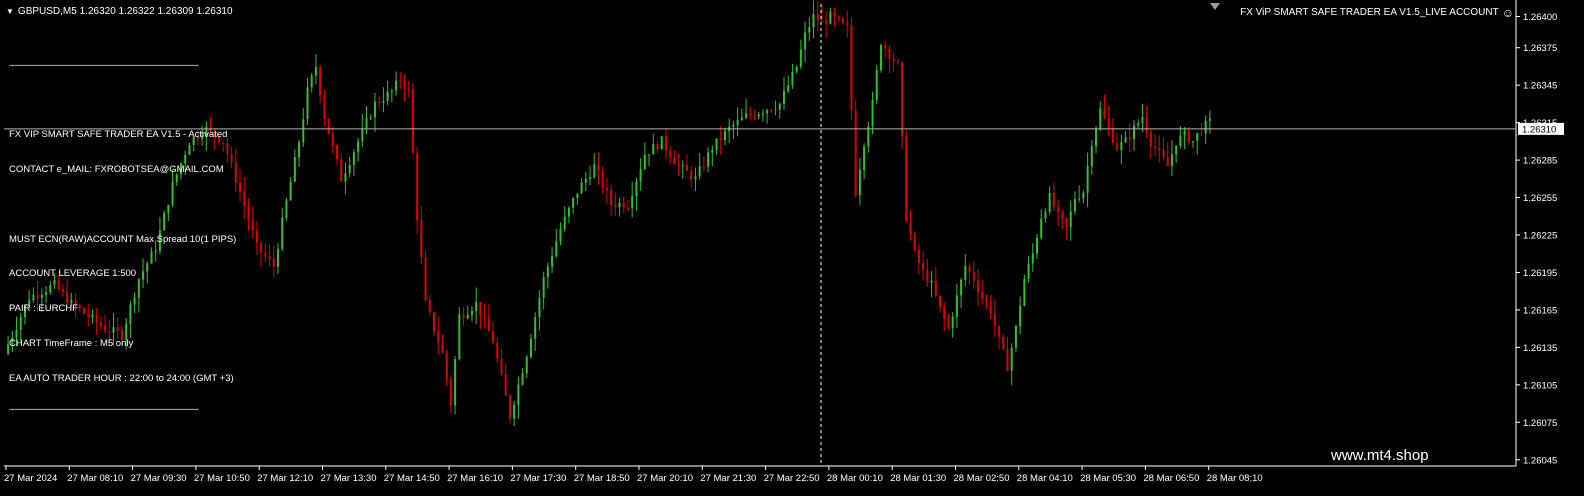 This screenshot has height=496, width=1584. What do you see at coordinates (222, 478) in the screenshot?
I see `x-tick-label: 27 Mar 10:50` at bounding box center [222, 478].